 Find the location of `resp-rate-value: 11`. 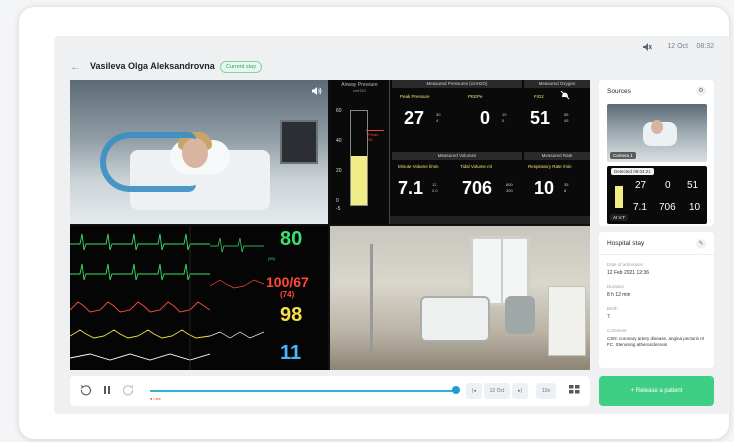

resp-rate-value: 11 is located at coordinates (291, 353).